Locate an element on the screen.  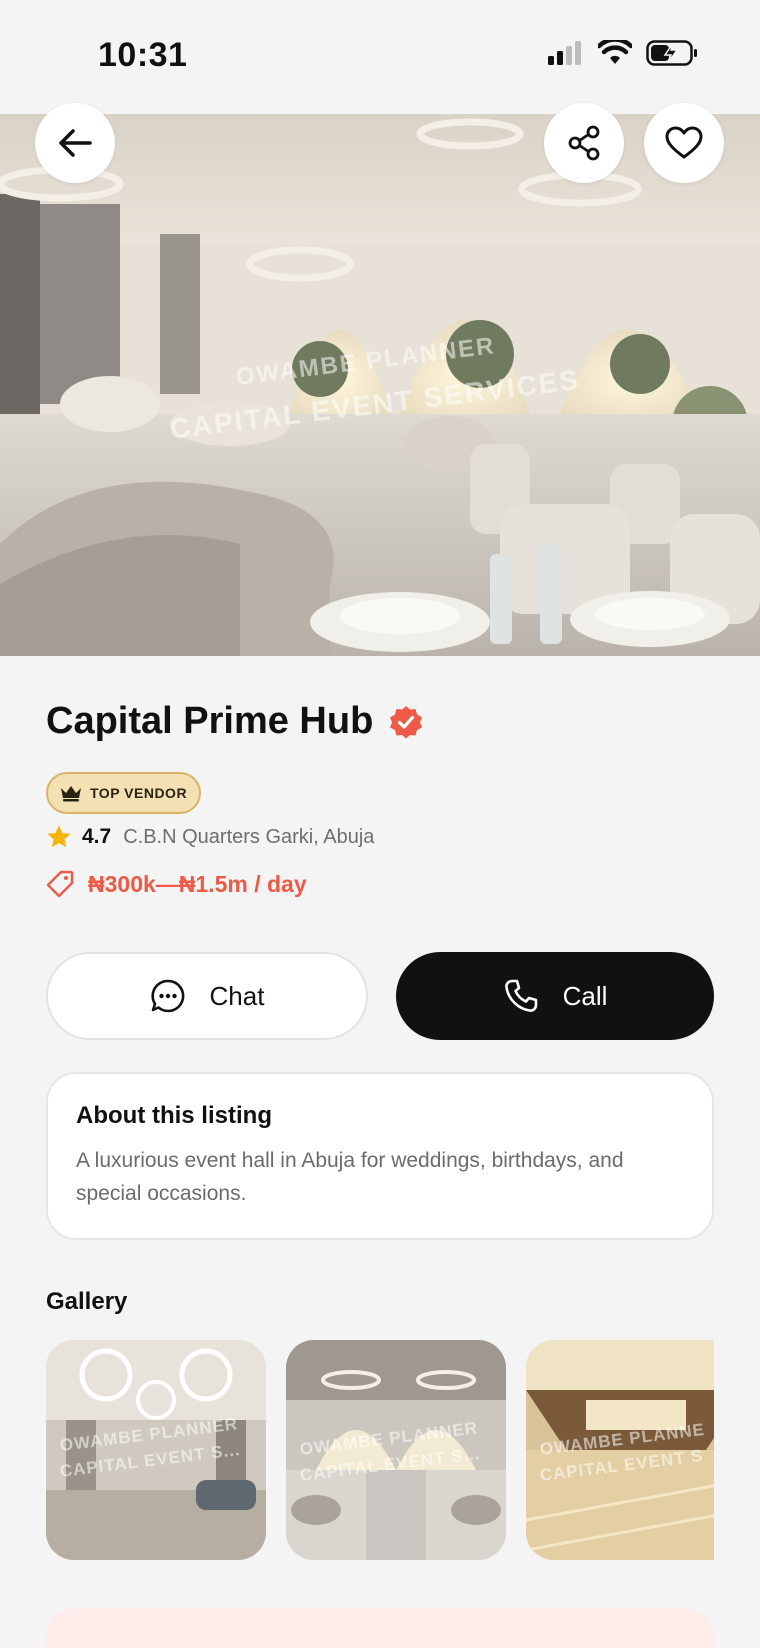
top-vendor-badge: TOP VENDOR is located at coordinates (124, 793).